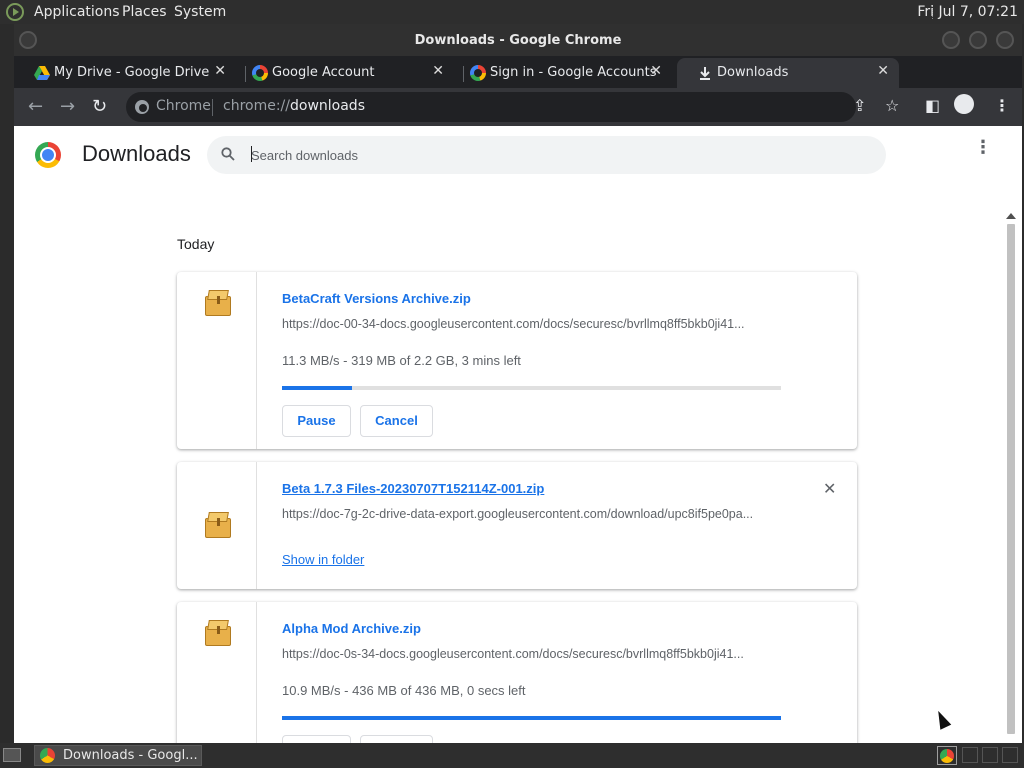 This screenshot has height=768, width=1024. Describe the element at coordinates (705, 73) in the screenshot. I see `download-icon` at that location.